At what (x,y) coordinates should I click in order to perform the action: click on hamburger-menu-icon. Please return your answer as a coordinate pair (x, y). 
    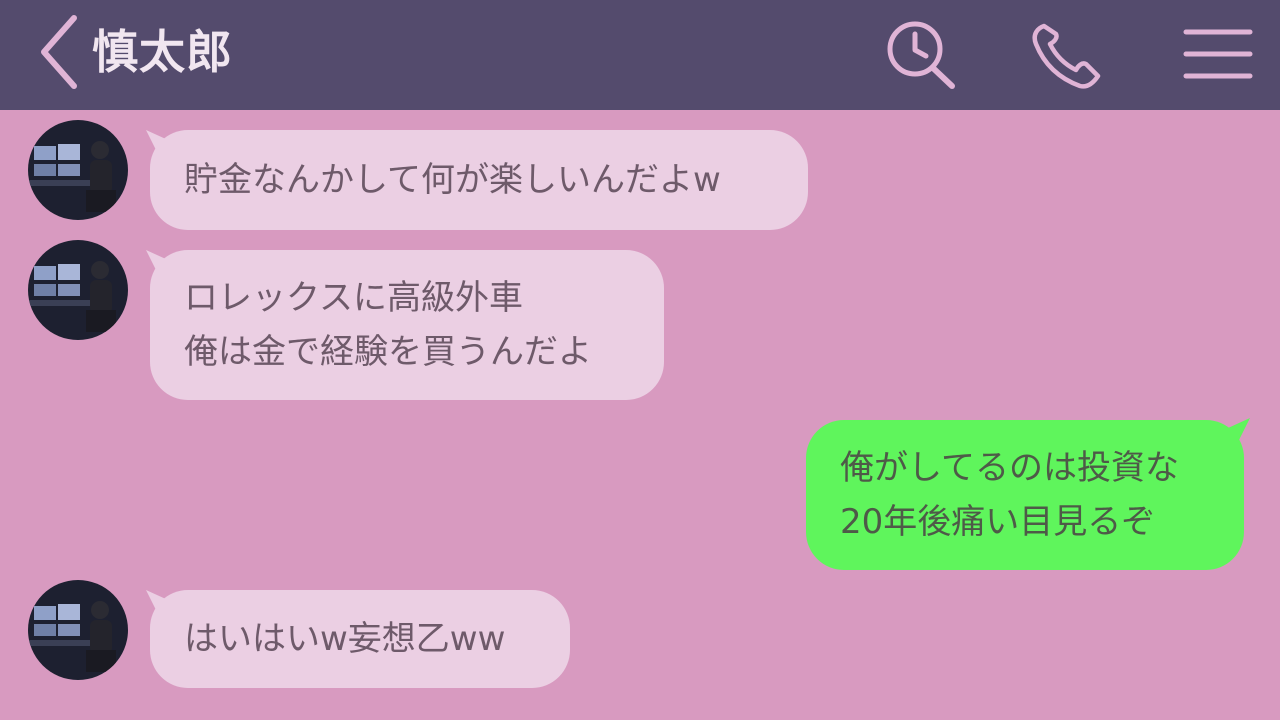
    Looking at the image, I should click on (1218, 54).